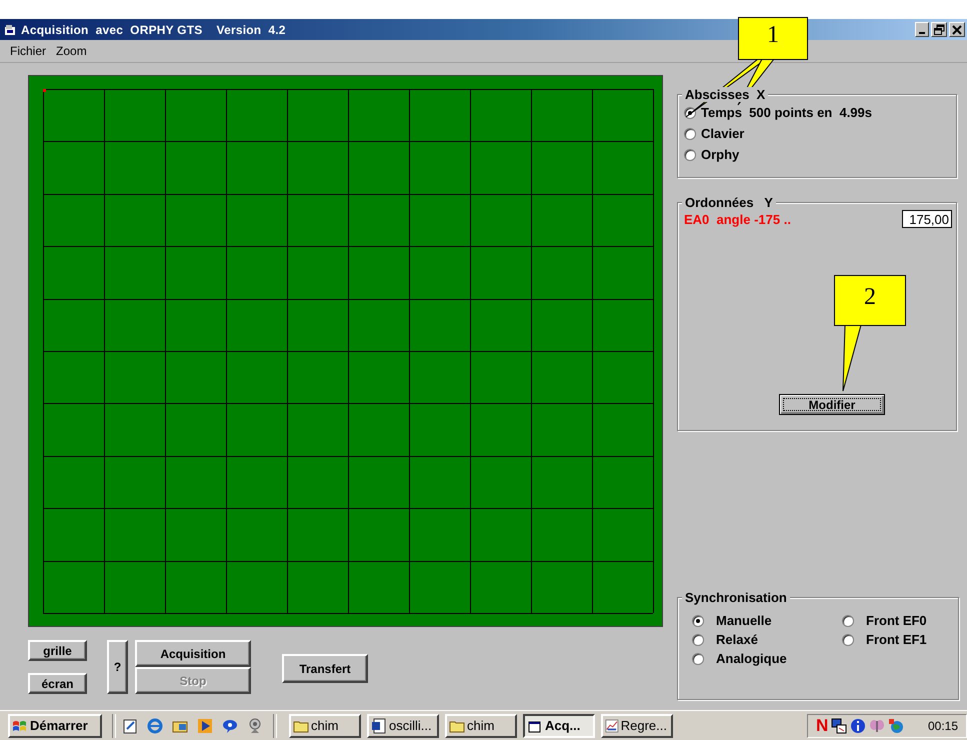 The image size is (967, 740). Describe the element at coordinates (943, 725) in the screenshot. I see `clock: 00:15` at that location.